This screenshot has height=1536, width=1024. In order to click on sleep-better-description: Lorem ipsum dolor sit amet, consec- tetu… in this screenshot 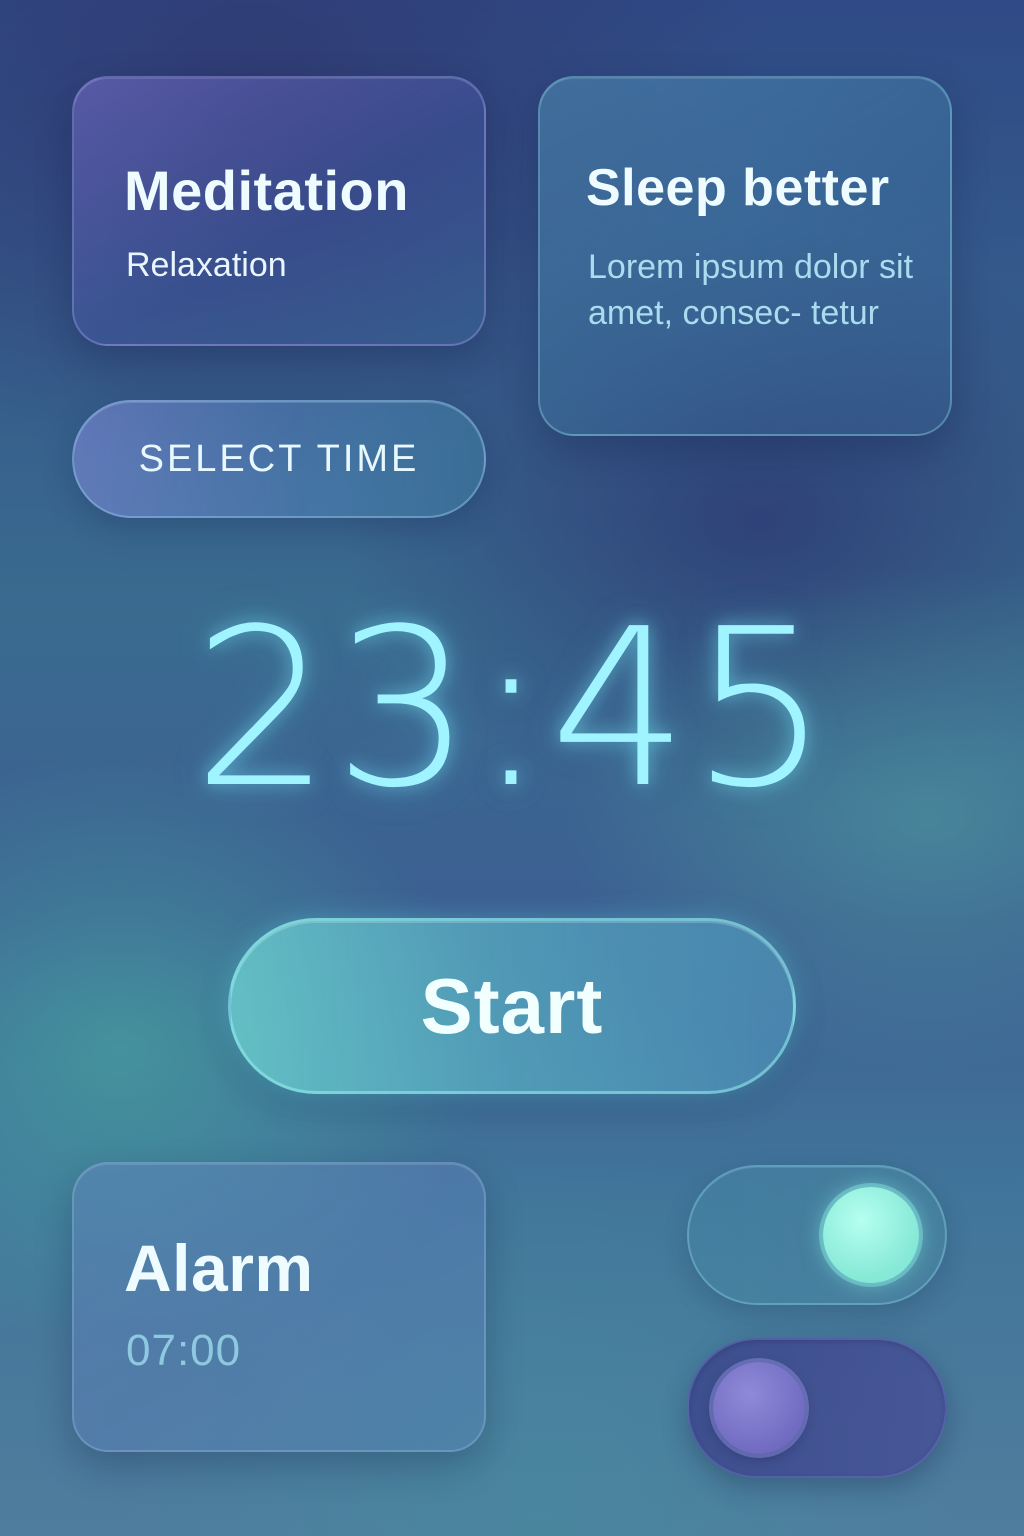, I will do `click(751, 290)`.